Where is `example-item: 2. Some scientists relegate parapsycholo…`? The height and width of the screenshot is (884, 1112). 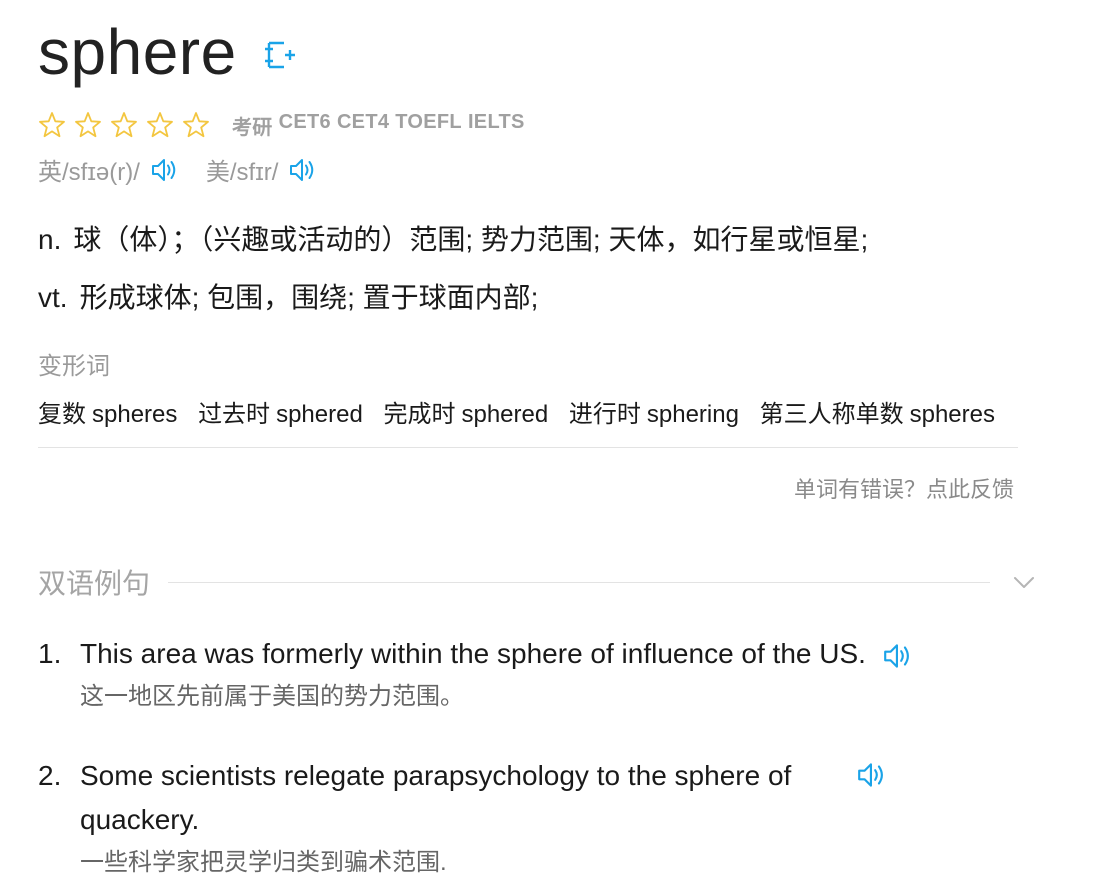 example-item: 2. Some scientists relegate parapsycholo… is located at coordinates (538, 817).